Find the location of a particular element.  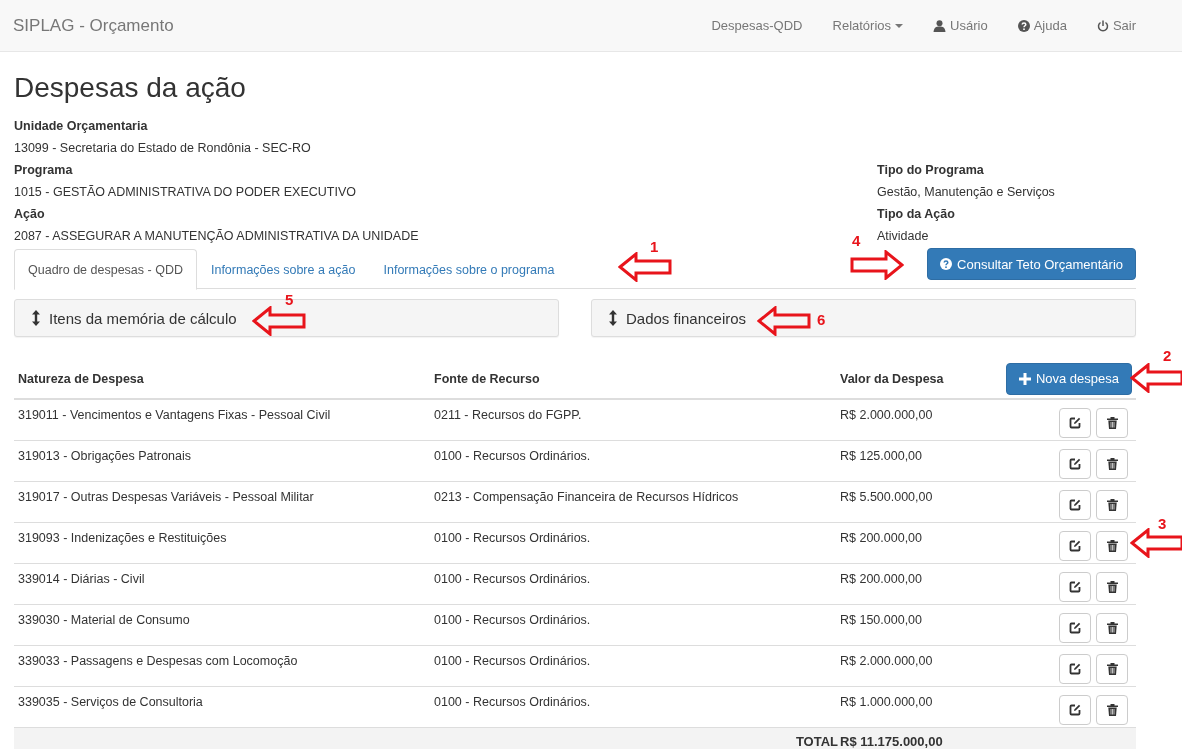

tab: Quadro de despesas - QDD is located at coordinates (105, 269).